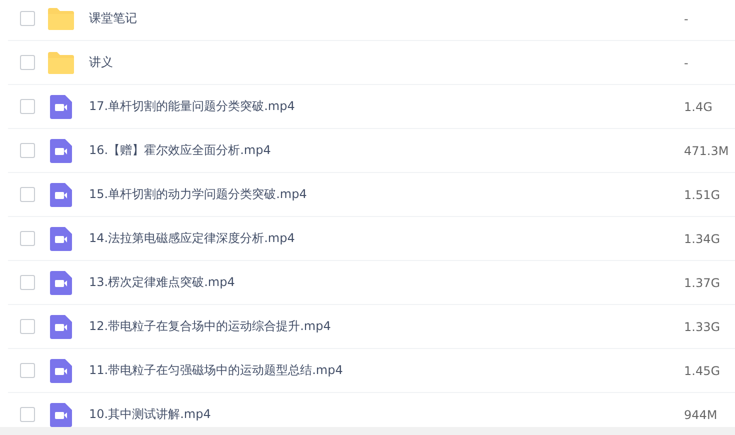 This screenshot has height=435, width=735. I want to click on file-size: 1.37G, so click(702, 283).